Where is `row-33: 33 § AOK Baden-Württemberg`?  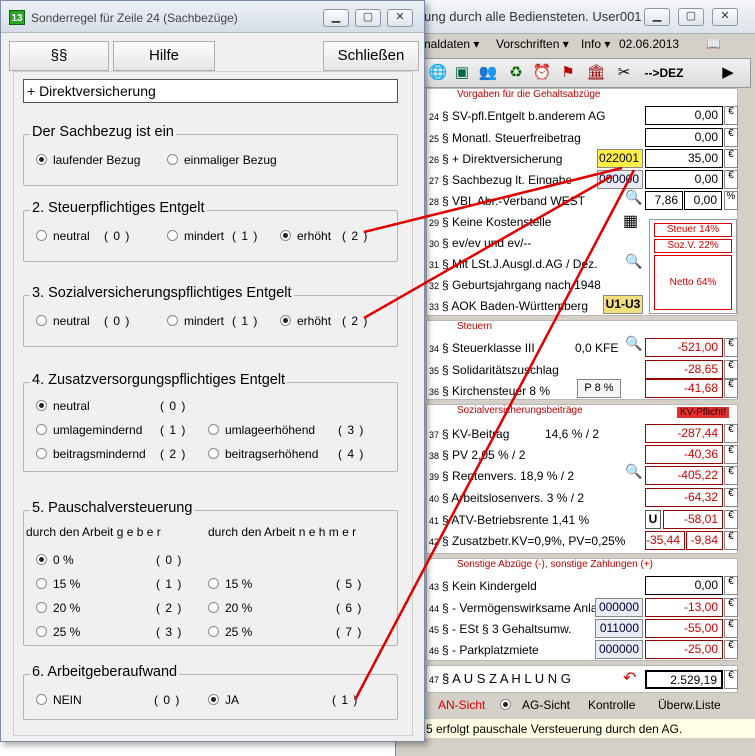 row-33: 33 § AOK Baden-Württemberg is located at coordinates (508, 306).